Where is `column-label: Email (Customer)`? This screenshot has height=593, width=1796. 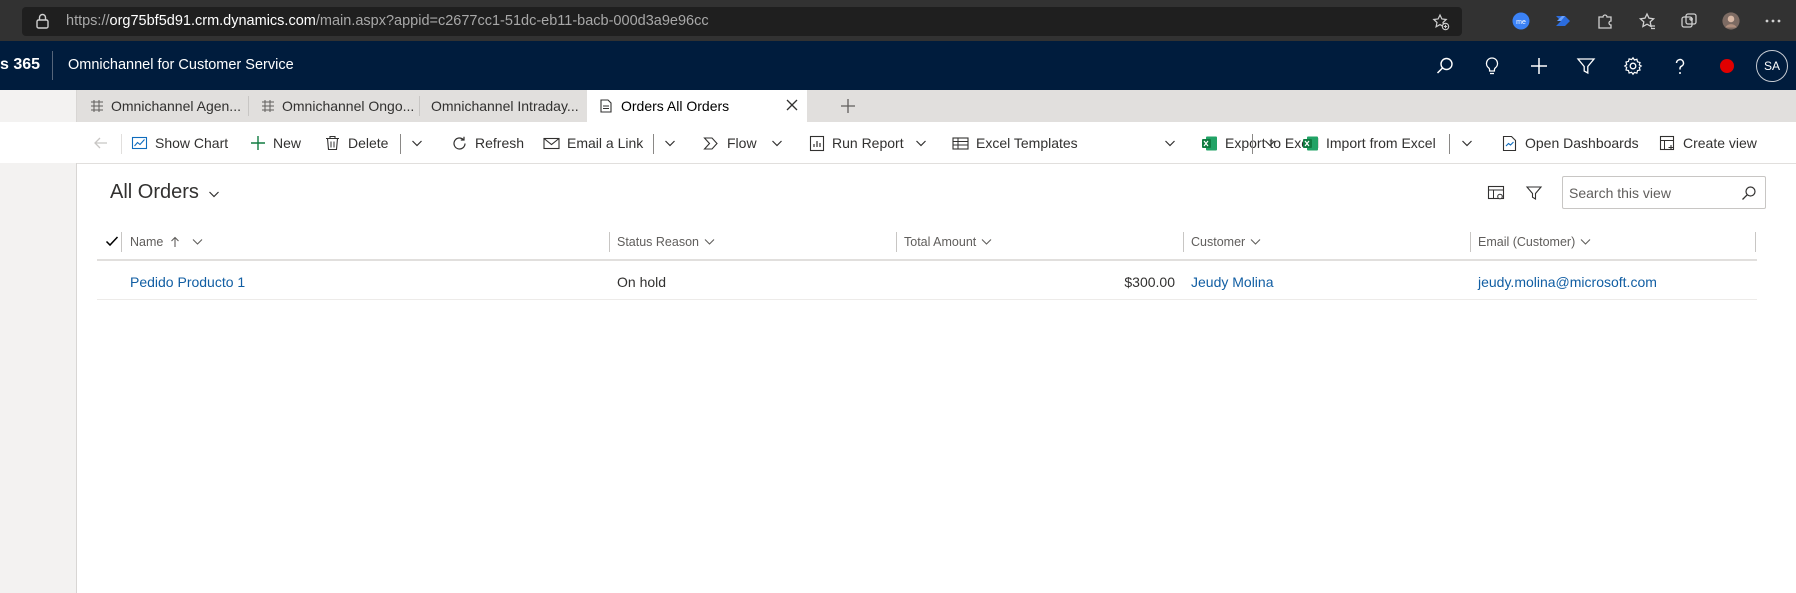 column-label: Email (Customer) is located at coordinates (1527, 241).